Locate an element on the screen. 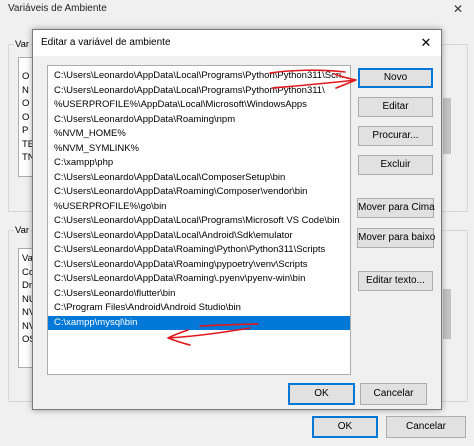 The width and height of the screenshot is (474, 446). path-entry-row: %NVM_SYMLINK% is located at coordinates (199, 149).